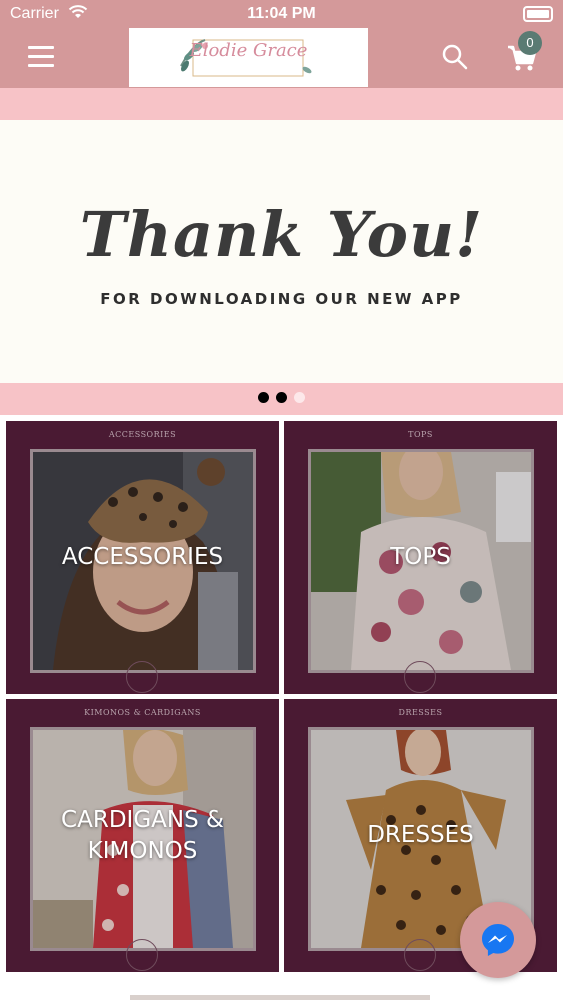 This screenshot has width=563, height=1000. I want to click on status-bar: Carrier 11:04 PM, so click(281, 14).